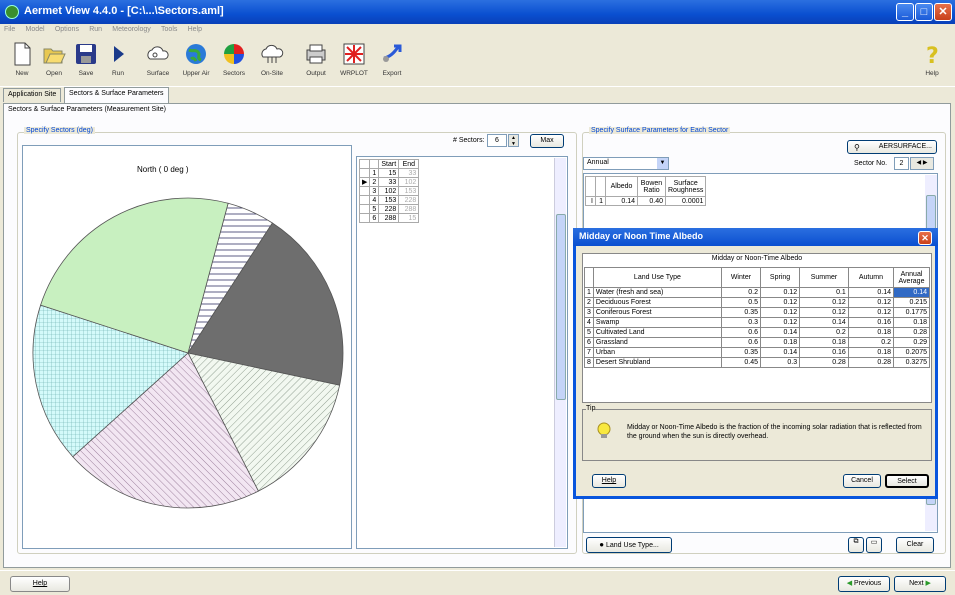 The image size is (955, 595). What do you see at coordinates (32, 95) in the screenshot?
I see `tab-application-site: Application Site` at bounding box center [32, 95].